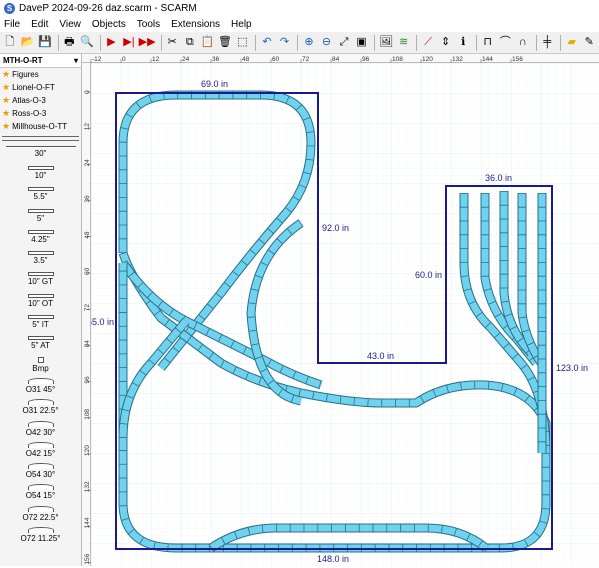 Image resolution: width=599 pixels, height=568 pixels. Describe the element at coordinates (362, 42) in the screenshot. I see `zoom-extents-icon: ▣` at that location.